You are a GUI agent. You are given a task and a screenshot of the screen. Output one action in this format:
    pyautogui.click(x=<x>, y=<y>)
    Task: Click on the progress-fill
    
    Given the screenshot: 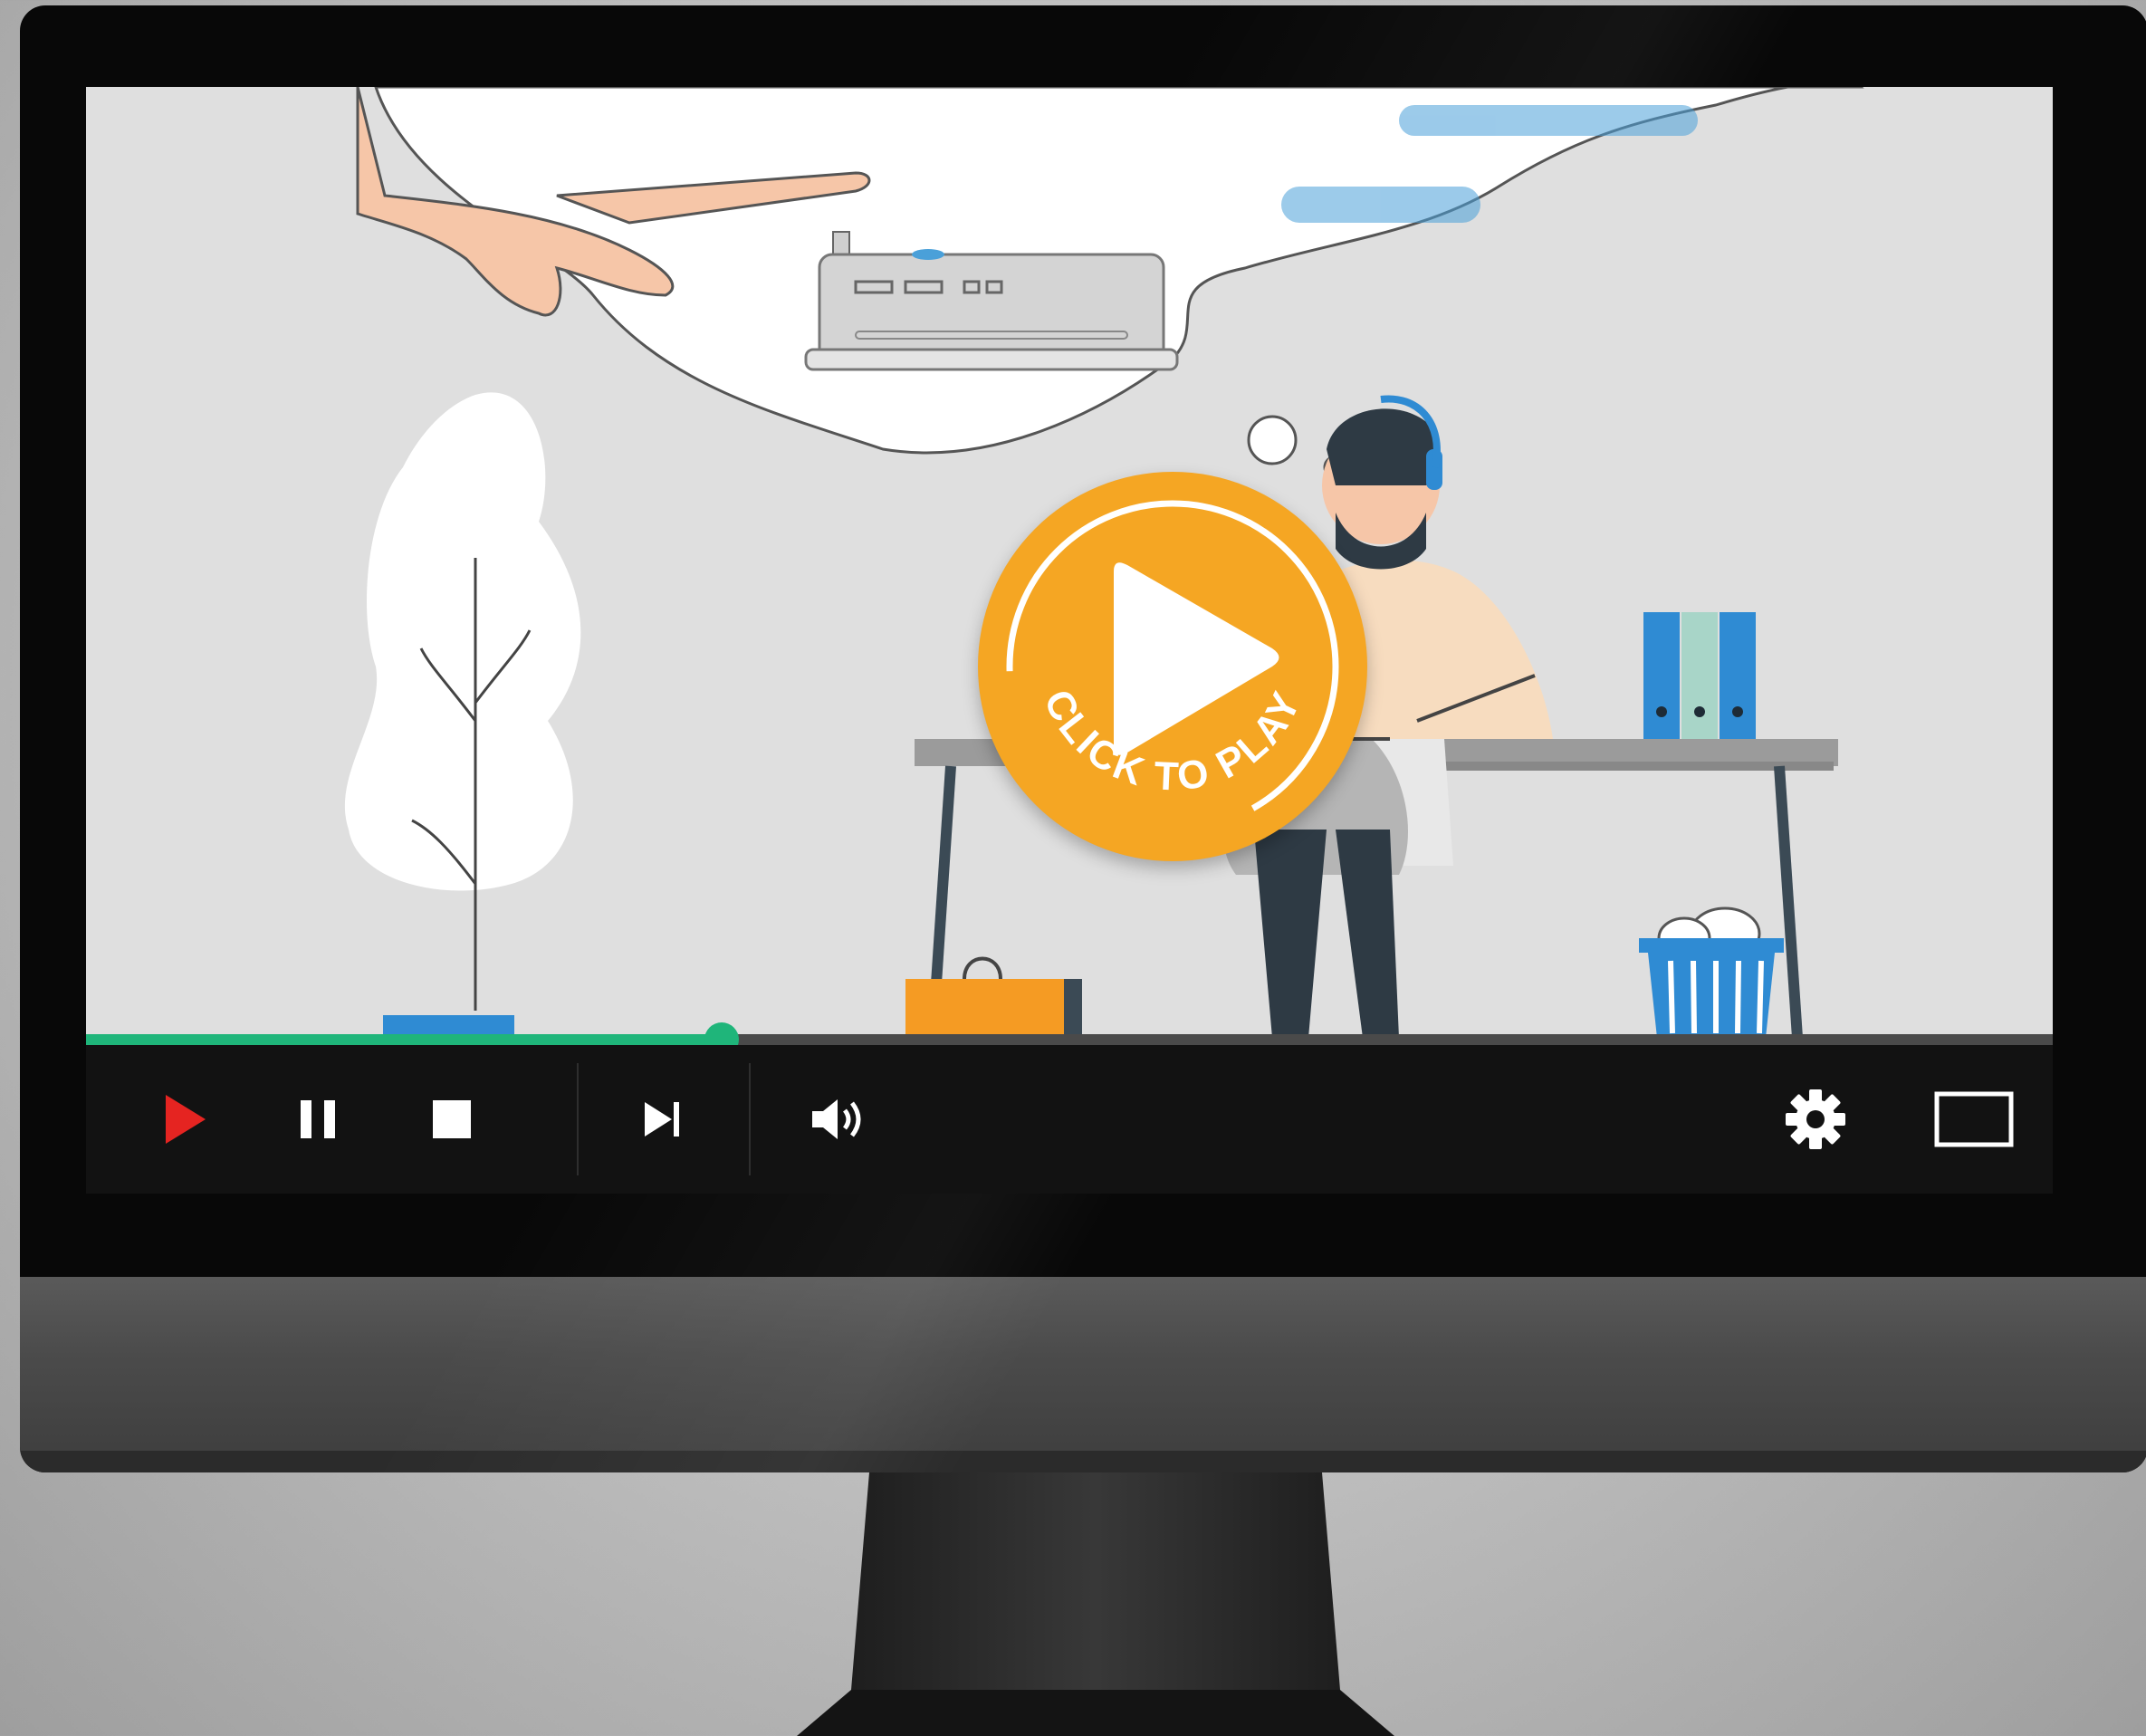 What is the action you would take?
    pyautogui.click(x=404, y=1039)
    